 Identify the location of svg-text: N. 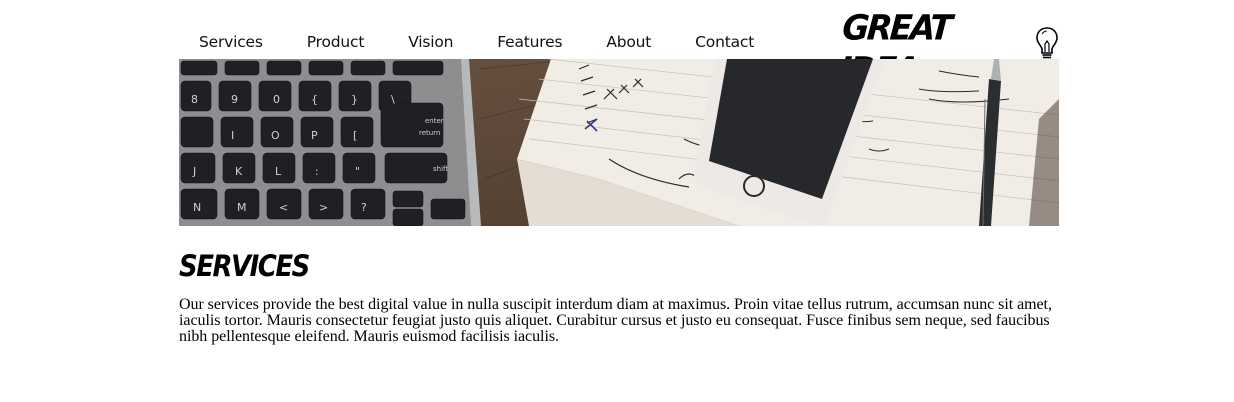
(197, 207).